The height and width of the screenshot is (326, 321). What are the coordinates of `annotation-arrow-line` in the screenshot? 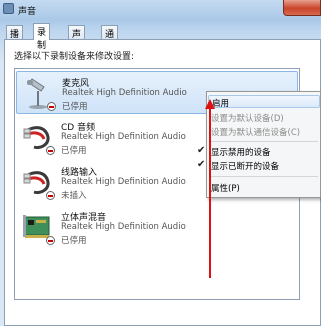 It's located at (210, 193).